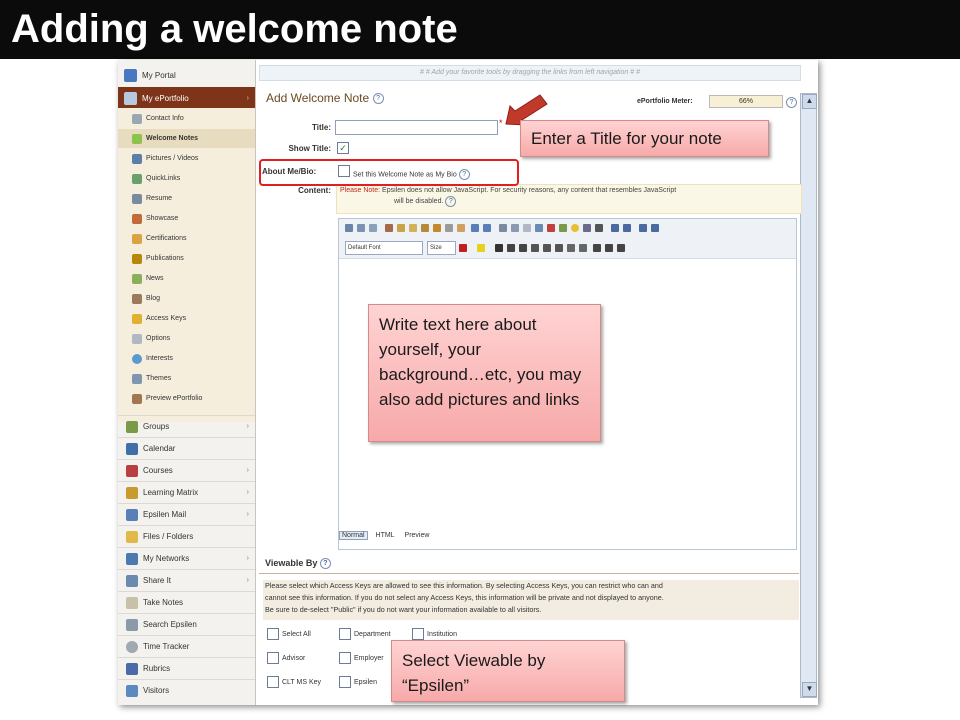  What do you see at coordinates (389, 228) in the screenshot?
I see `cut-icon` at bounding box center [389, 228].